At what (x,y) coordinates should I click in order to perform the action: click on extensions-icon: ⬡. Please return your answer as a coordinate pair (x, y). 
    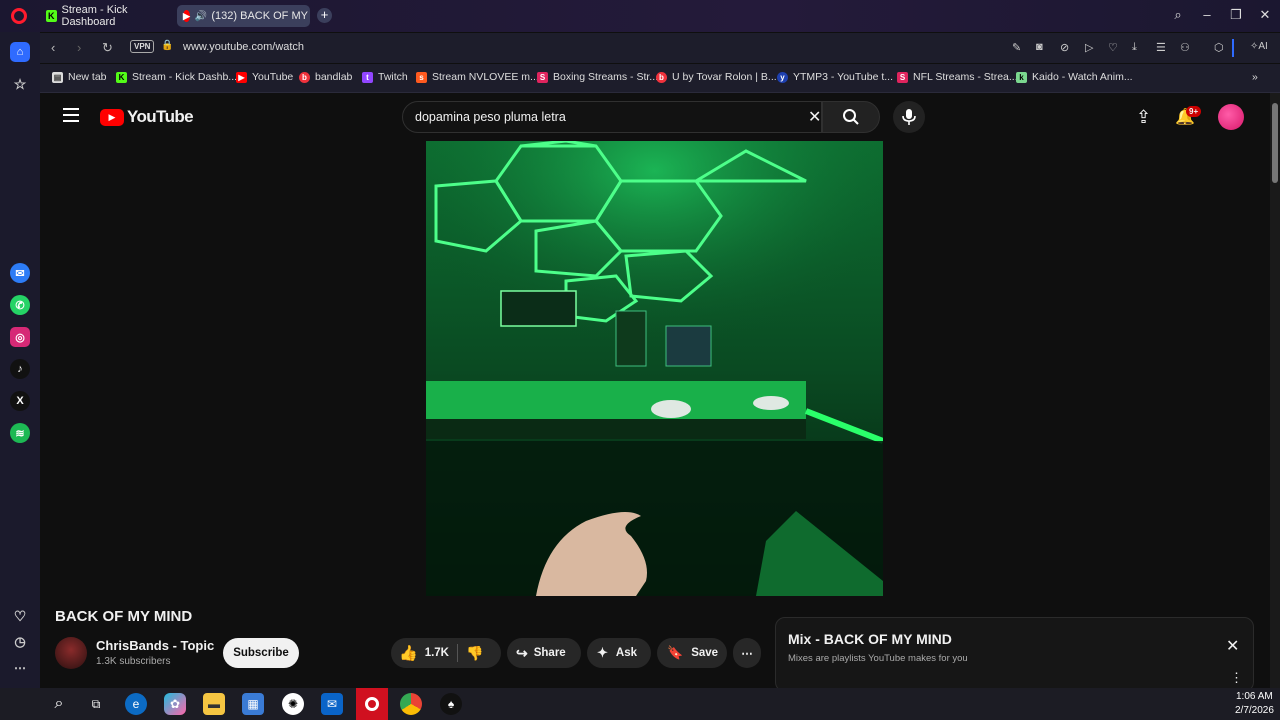
    Looking at the image, I should click on (1219, 47).